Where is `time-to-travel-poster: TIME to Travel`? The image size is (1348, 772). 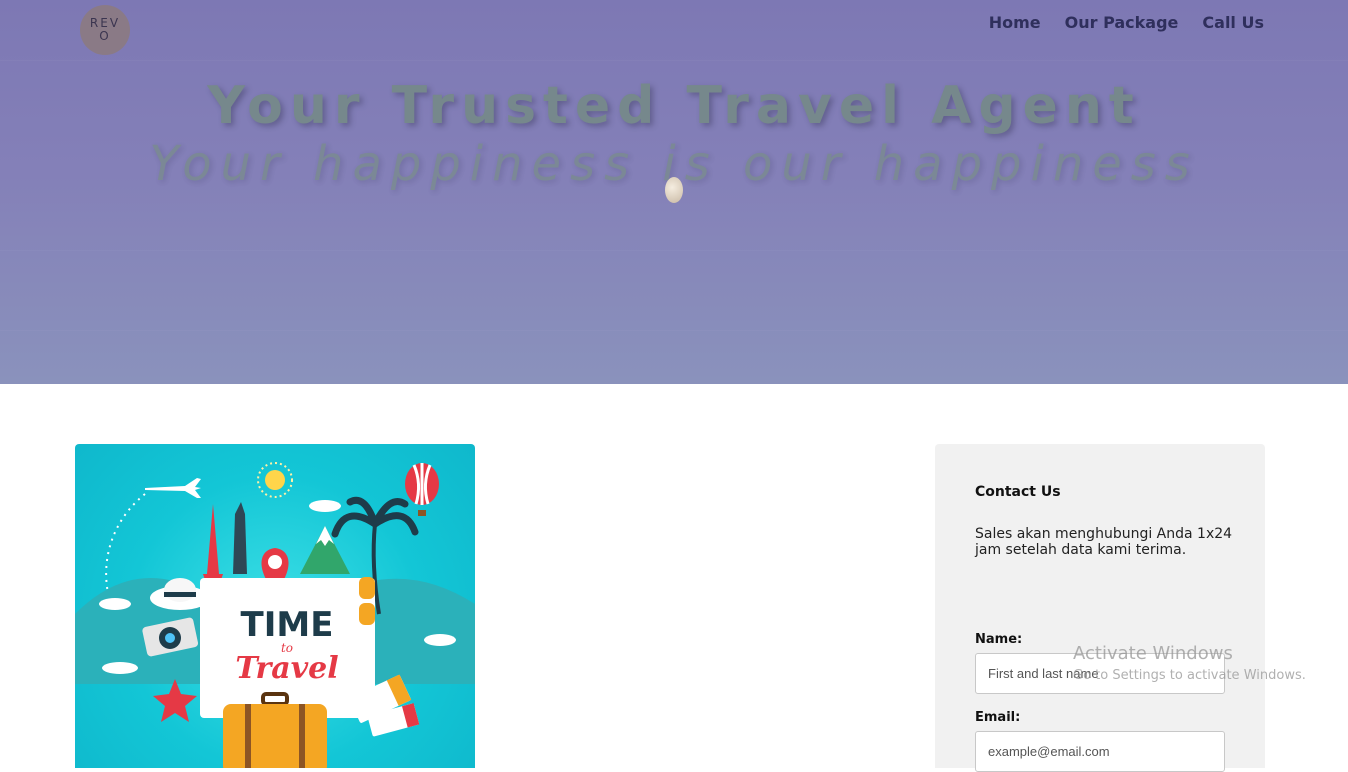
time-to-travel-poster: TIME to Travel is located at coordinates (275, 606).